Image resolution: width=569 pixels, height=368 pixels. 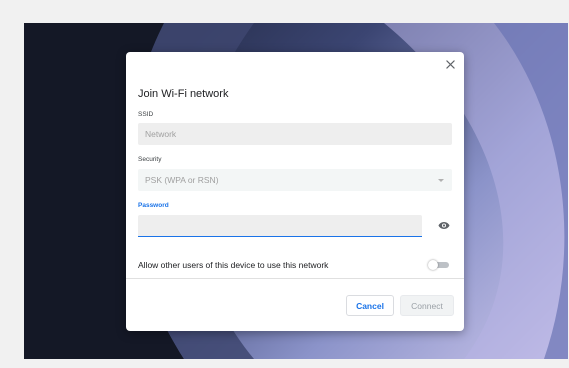 I want to click on dialog-divider, so click(x=295, y=278).